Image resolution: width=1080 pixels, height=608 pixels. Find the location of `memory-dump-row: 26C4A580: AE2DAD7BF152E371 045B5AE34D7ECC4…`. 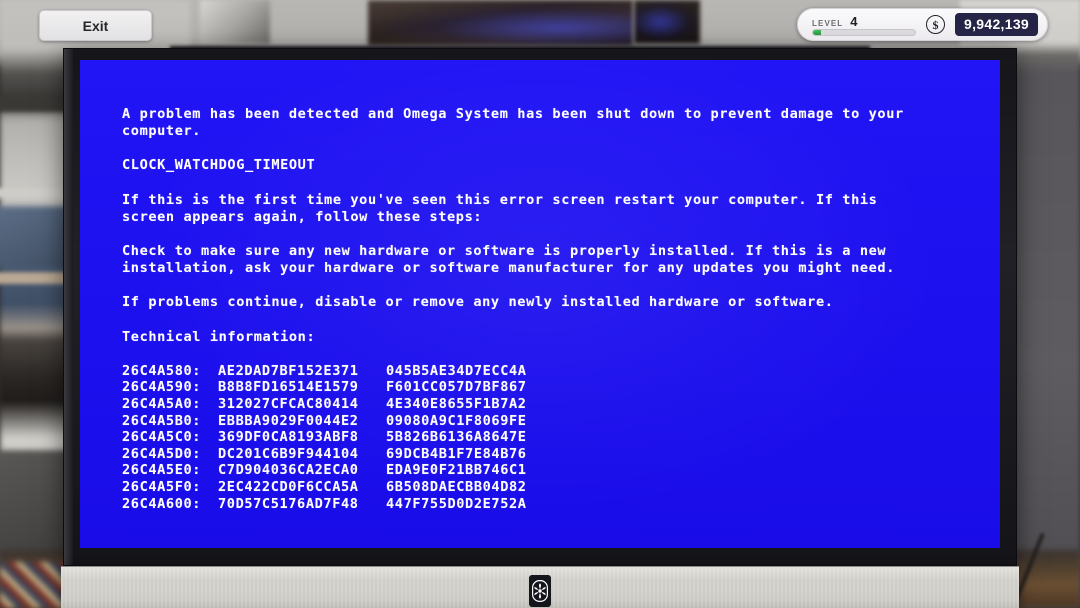

memory-dump-row: 26C4A580: AE2DAD7BF152E371 045B5AE34D7ECC4… is located at coordinates (561, 371).